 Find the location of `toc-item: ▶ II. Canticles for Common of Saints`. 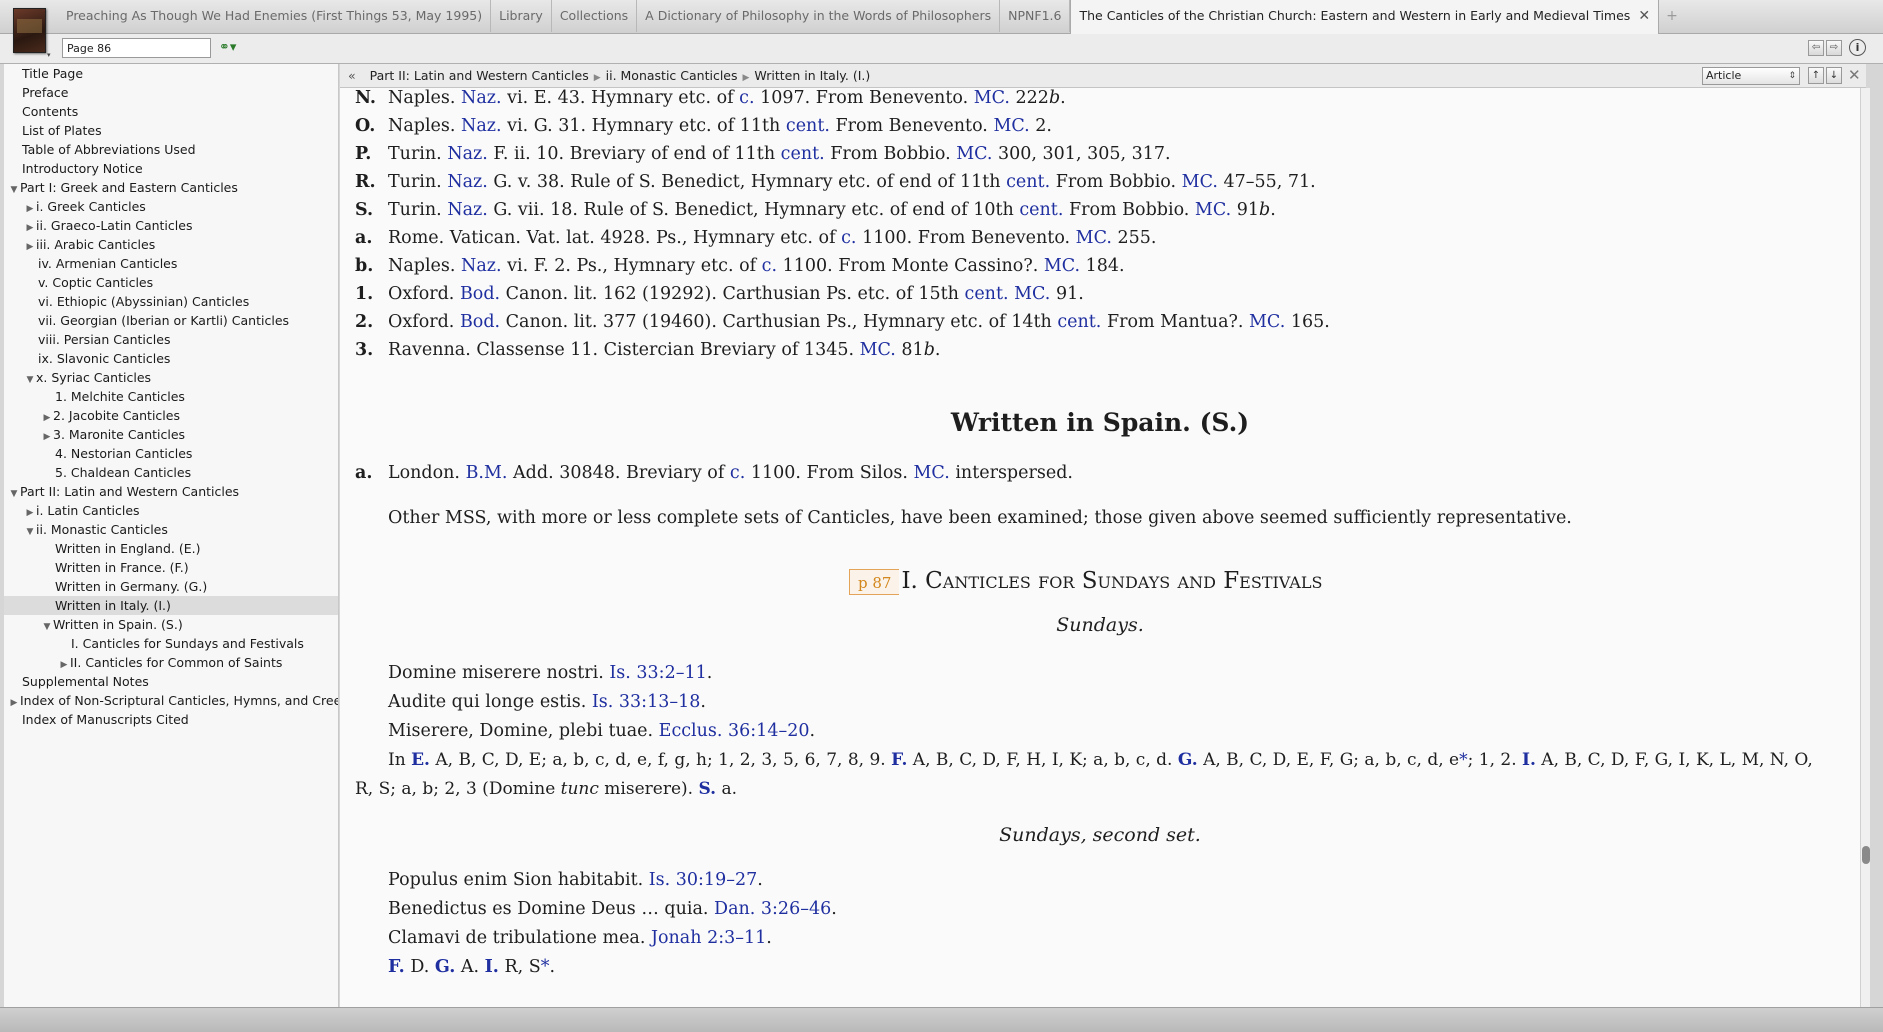

toc-item: ▶ II. Canticles for Common of Saints is located at coordinates (170, 662).